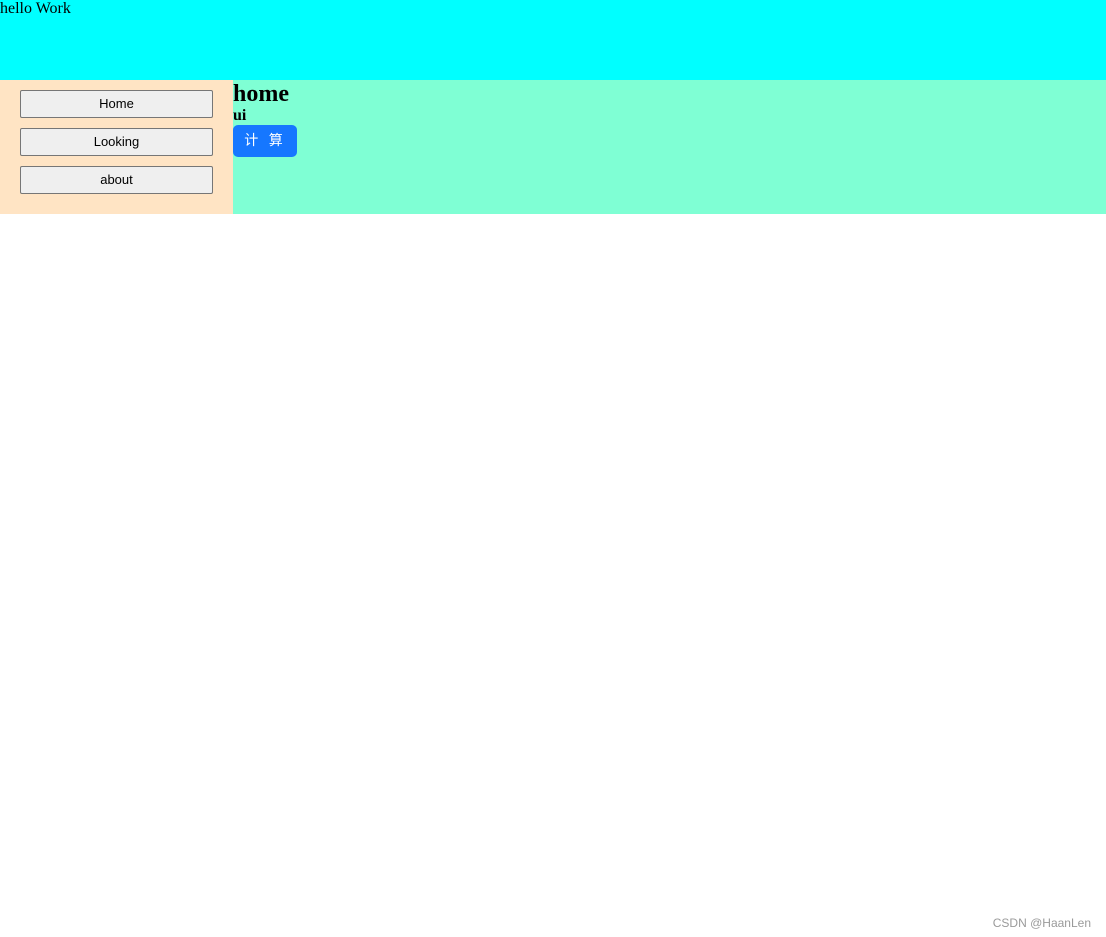  Describe the element at coordinates (265, 141) in the screenshot. I see `calculate-button: 计 算` at that location.